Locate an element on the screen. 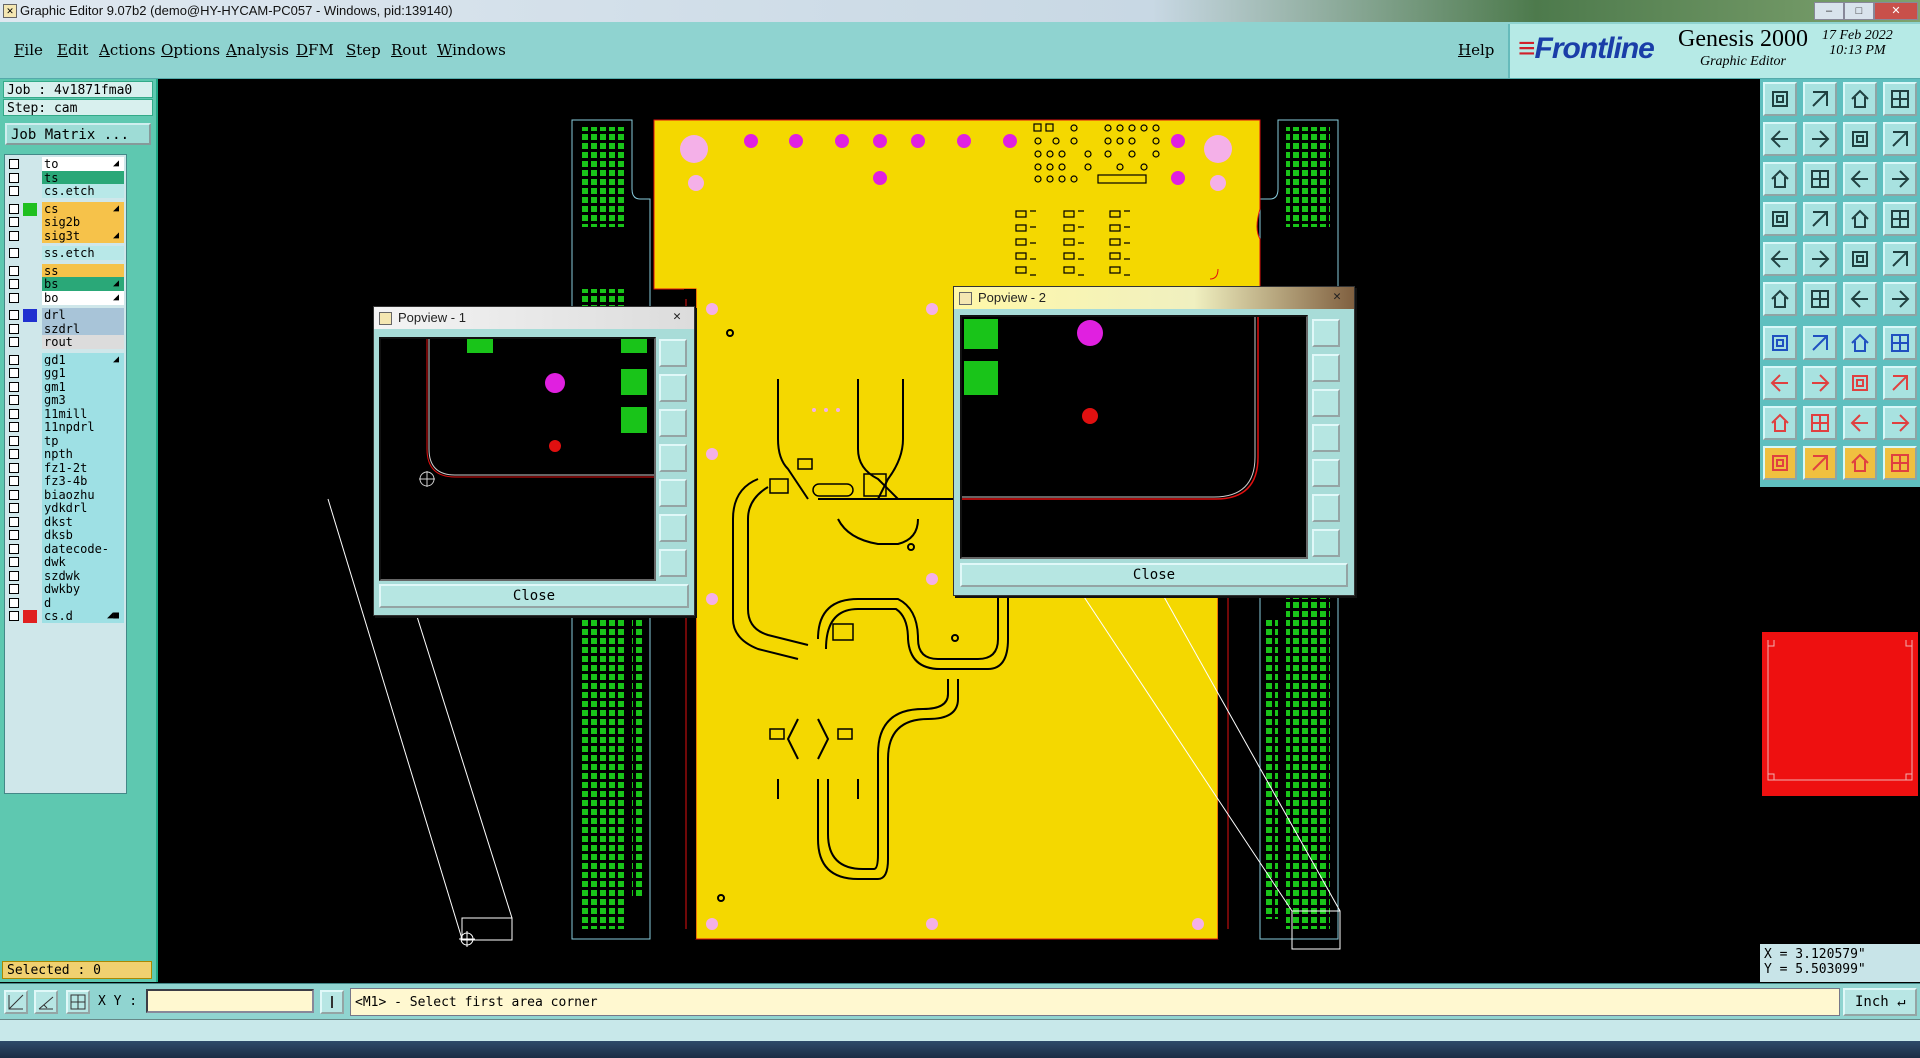  layer-name: ydkdrl is located at coordinates (83, 508).